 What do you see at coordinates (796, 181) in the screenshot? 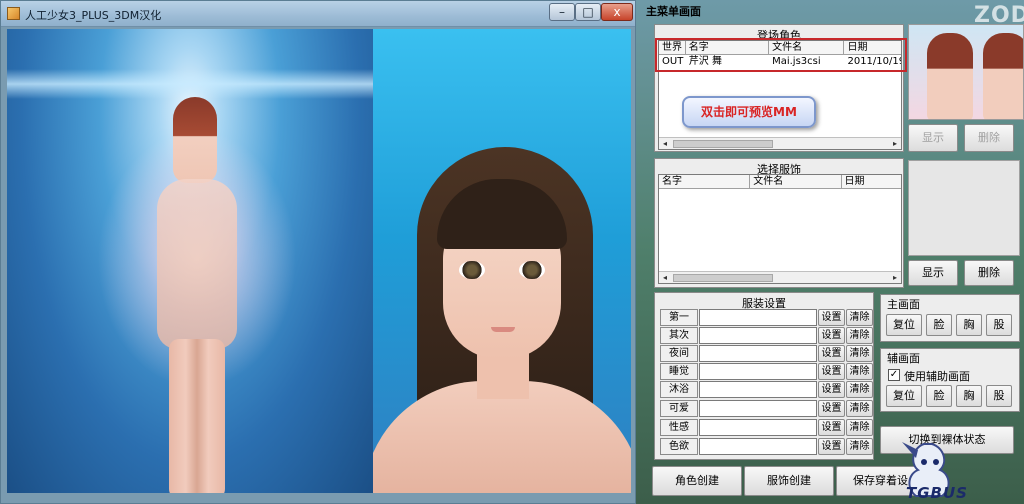
I see `col-file: 文件名` at bounding box center [796, 181].